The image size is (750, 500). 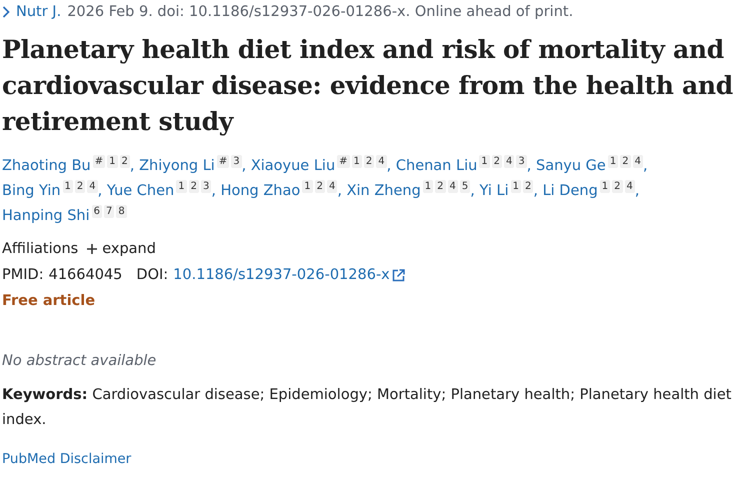 What do you see at coordinates (281, 275) in the screenshot?
I see `doi-link: 10.1186/s12937-026-01286-x` at bounding box center [281, 275].